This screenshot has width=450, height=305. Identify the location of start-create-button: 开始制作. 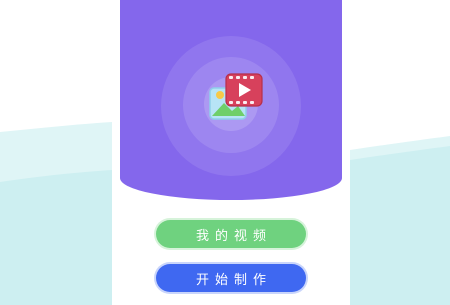
(231, 278).